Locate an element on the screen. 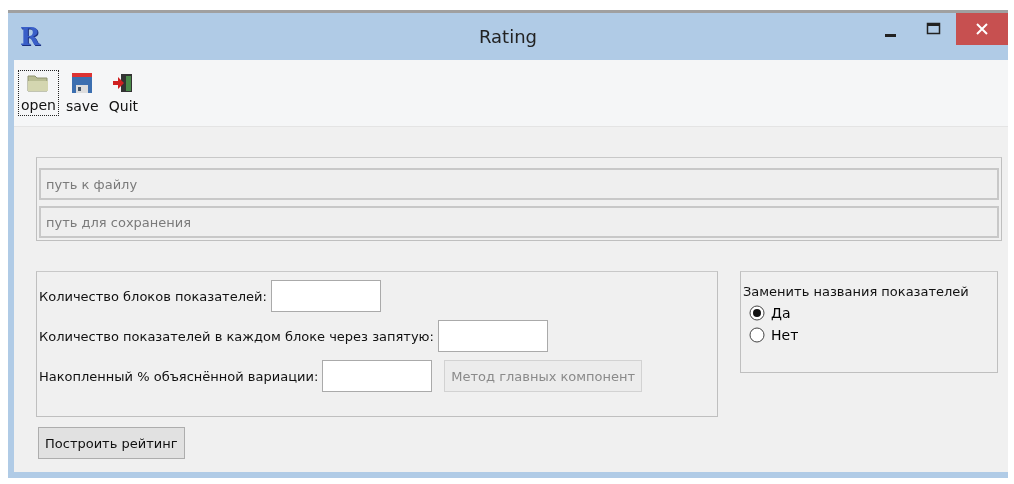 The image size is (1014, 484). field-label: Количество показателей в каждом блоке через запятую: is located at coordinates (236, 336).